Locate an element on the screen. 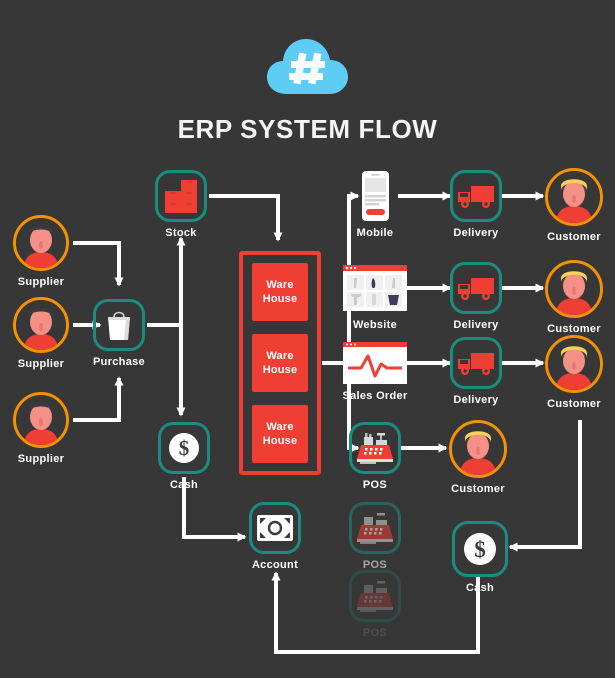  node-supplier-1: Supplier is located at coordinates (41, 251).